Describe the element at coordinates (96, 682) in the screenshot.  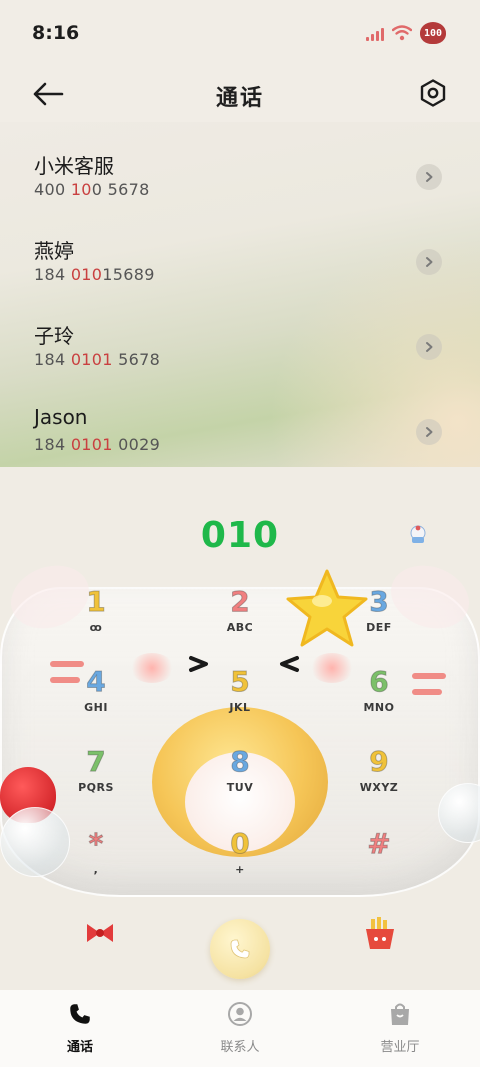
I see `key-digit: 4` at that location.